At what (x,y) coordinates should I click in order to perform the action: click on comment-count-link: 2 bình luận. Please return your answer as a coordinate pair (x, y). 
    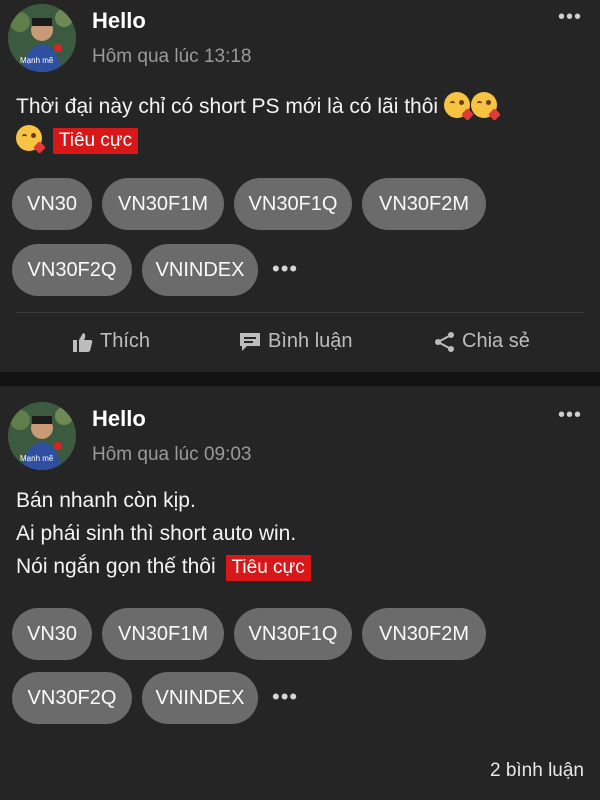
    Looking at the image, I should click on (537, 771).